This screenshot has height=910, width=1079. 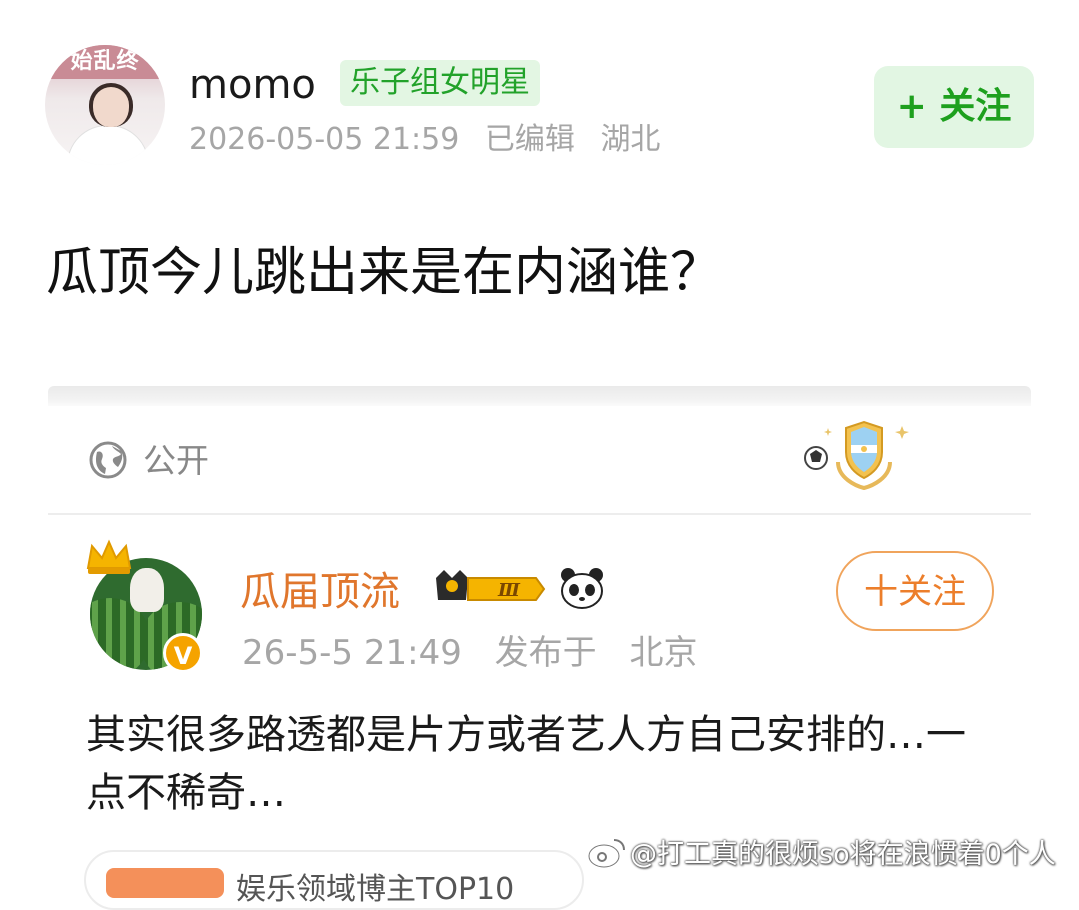 What do you see at coordinates (324, 139) in the screenshot?
I see `post-timestamp: 2026-05-05 21:59` at bounding box center [324, 139].